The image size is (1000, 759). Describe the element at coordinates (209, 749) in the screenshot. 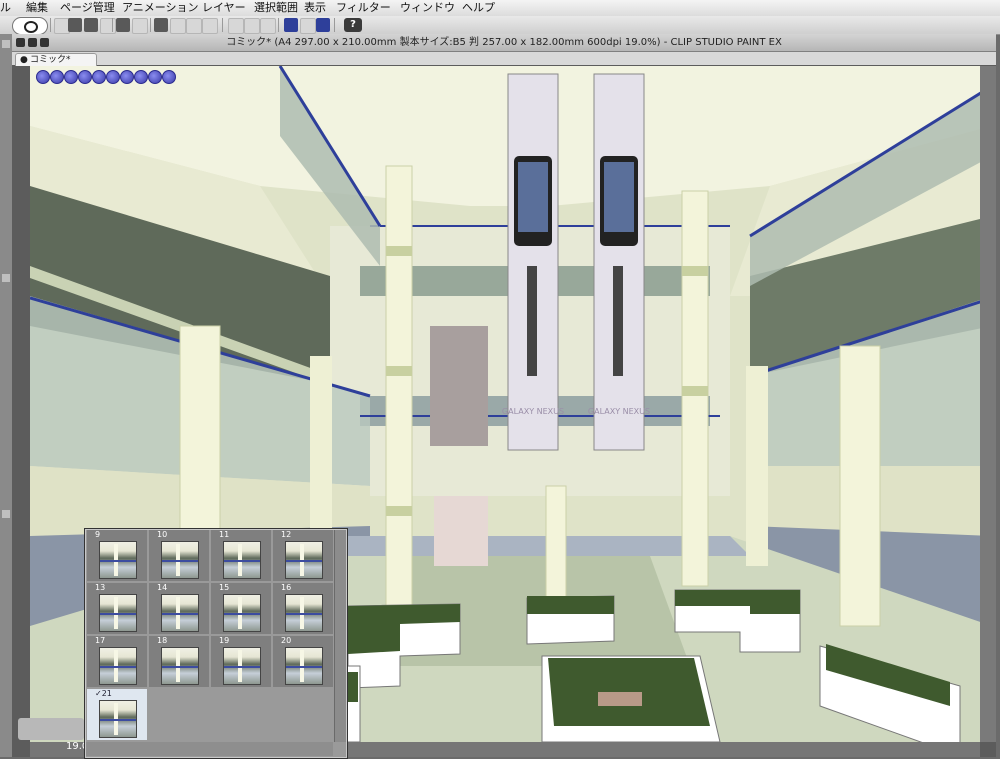

I see `page-panel-footer` at that location.